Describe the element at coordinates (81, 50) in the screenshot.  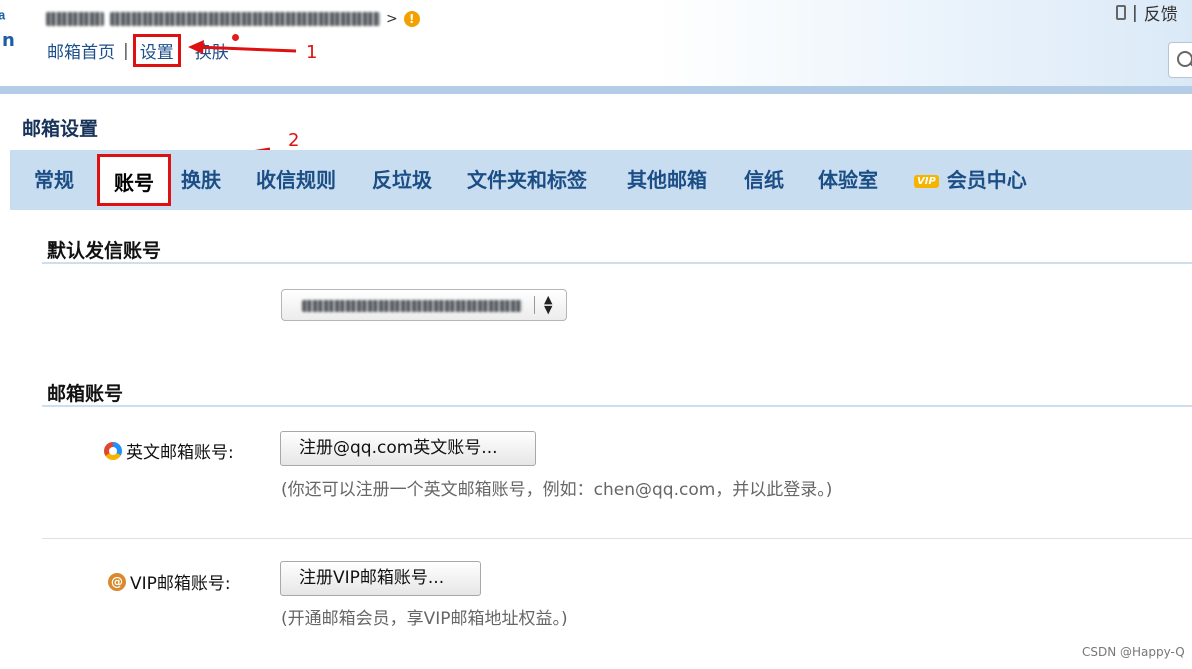
I see `mail-home-link: 邮箱首页` at that location.